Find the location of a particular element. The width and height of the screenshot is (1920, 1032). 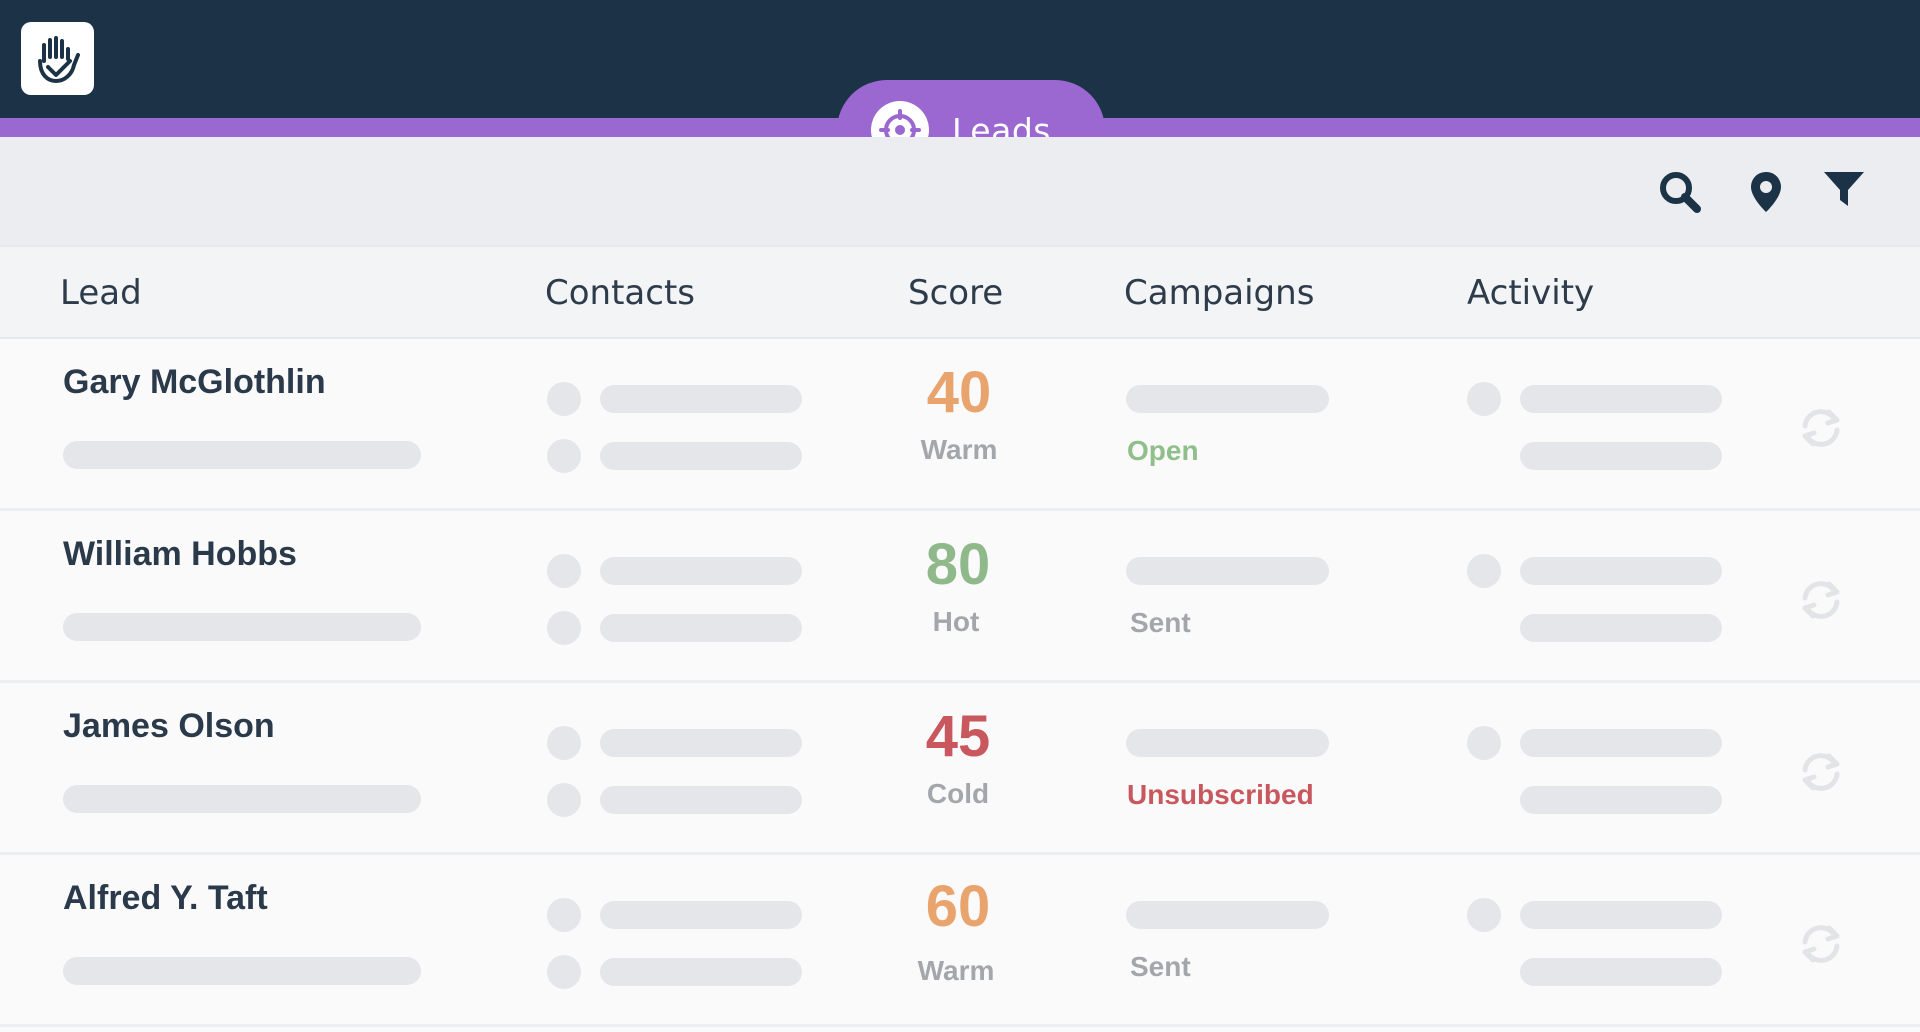

table-header: Lead Contacts Score Campaigns Activity is located at coordinates (960, 292).